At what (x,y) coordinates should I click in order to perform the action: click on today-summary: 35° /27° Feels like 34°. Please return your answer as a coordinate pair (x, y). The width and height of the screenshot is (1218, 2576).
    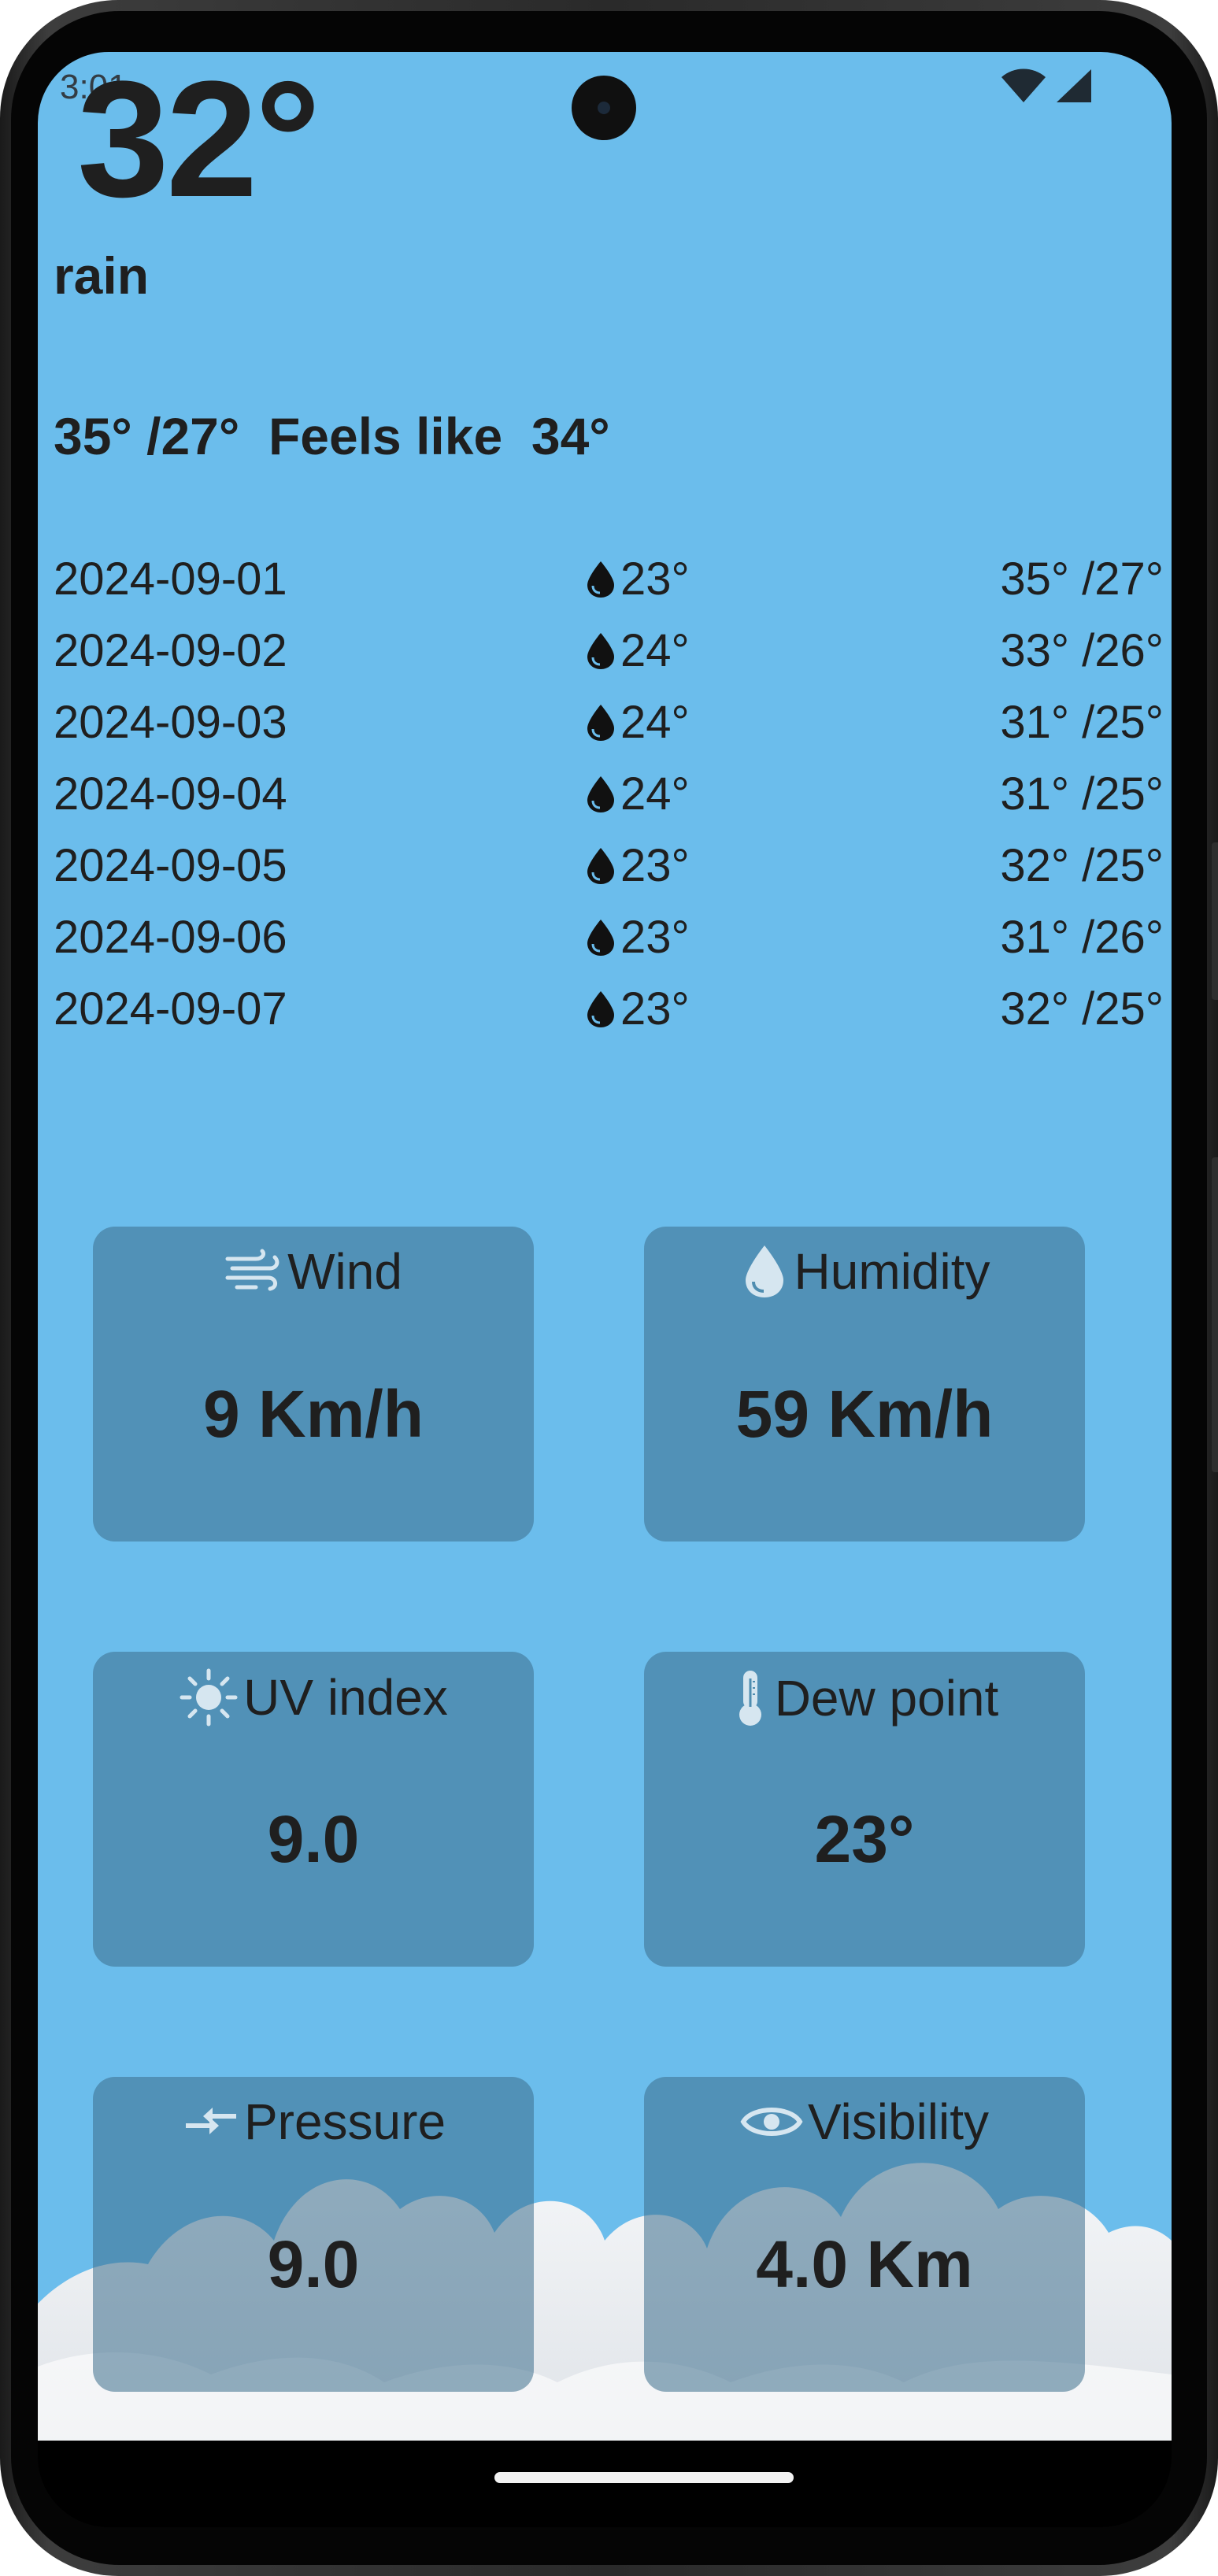
    Looking at the image, I should click on (332, 436).